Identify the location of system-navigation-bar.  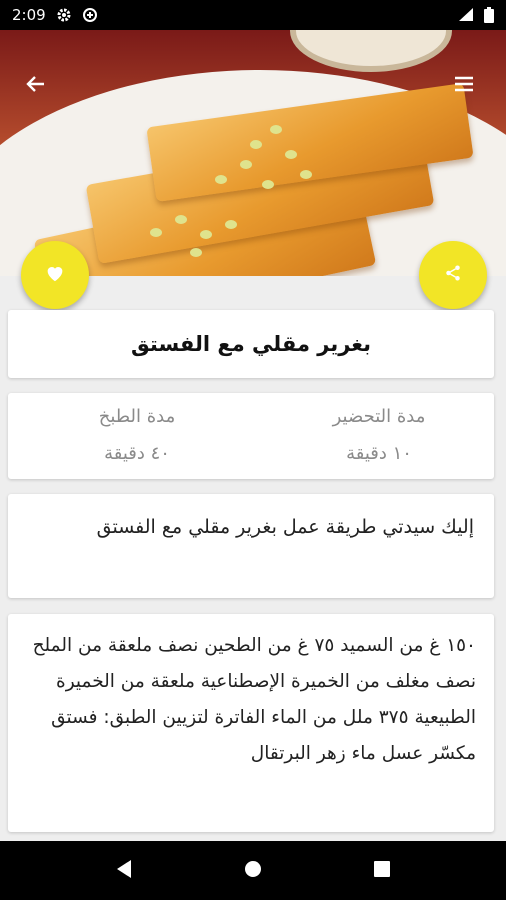
(253, 870).